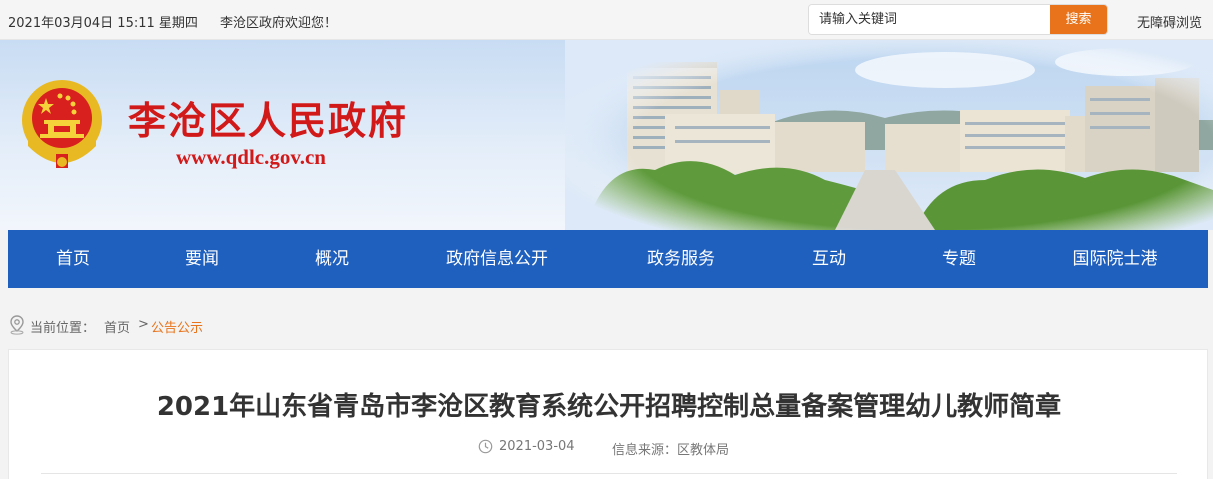 Image resolution: width=1213 pixels, height=479 pixels. Describe the element at coordinates (202, 259) in the screenshot. I see `nav-item-news: 要闻` at that location.